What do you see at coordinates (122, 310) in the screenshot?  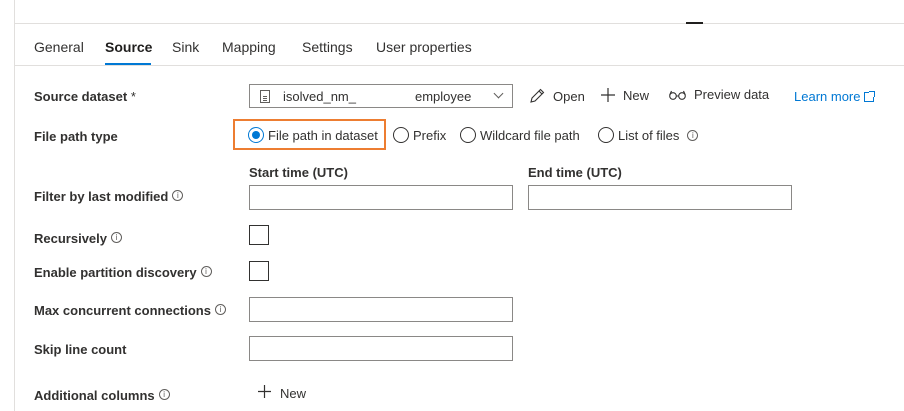 I see `max-connections-text: Max concurrent connections` at bounding box center [122, 310].